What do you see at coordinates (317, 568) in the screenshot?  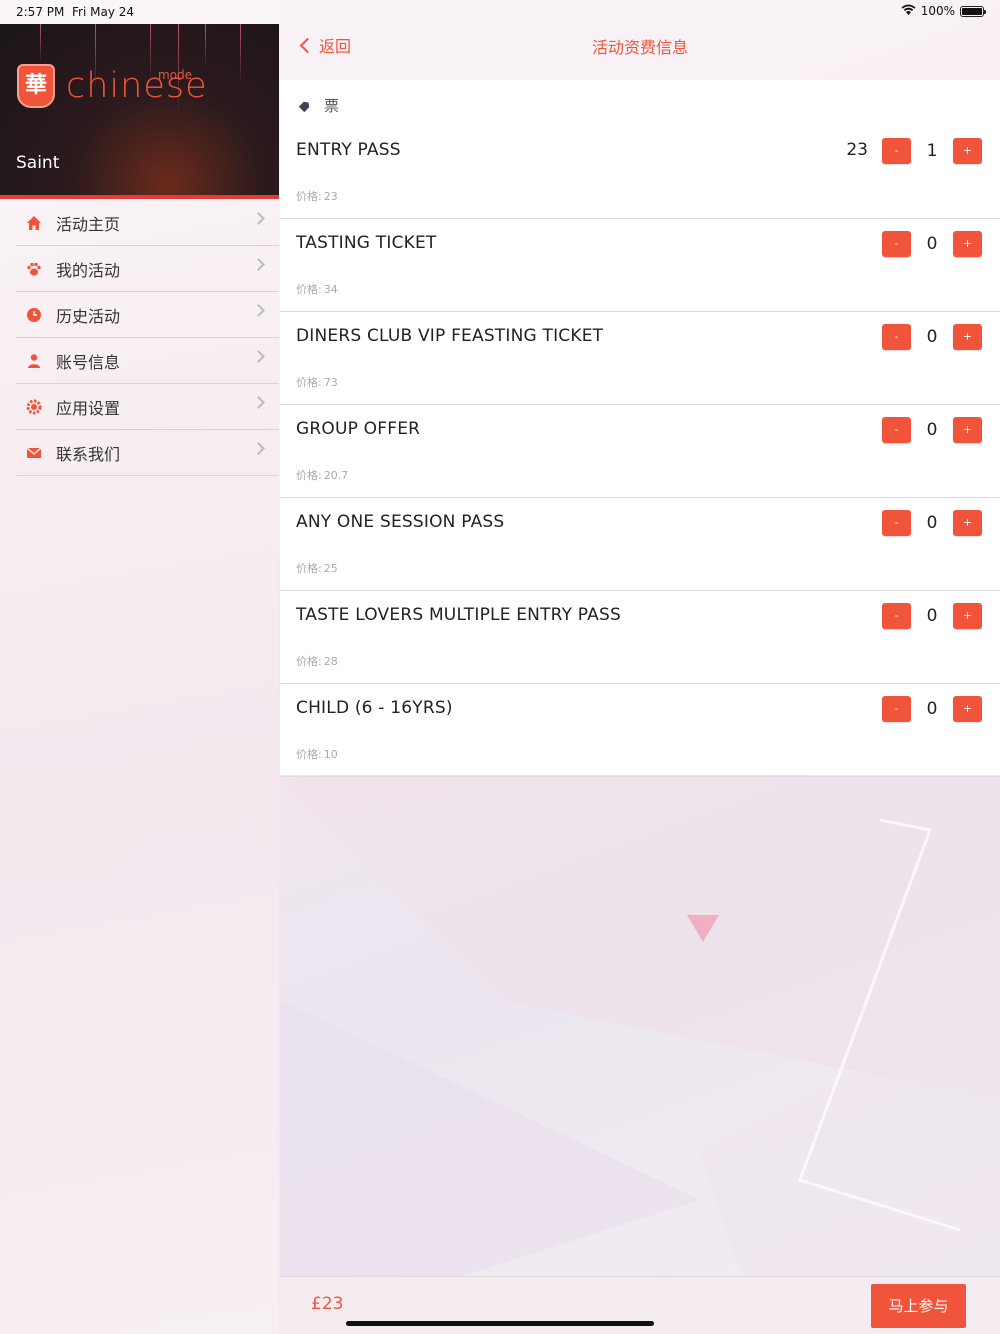 I see `ticket-price: 价格: 25` at bounding box center [317, 568].